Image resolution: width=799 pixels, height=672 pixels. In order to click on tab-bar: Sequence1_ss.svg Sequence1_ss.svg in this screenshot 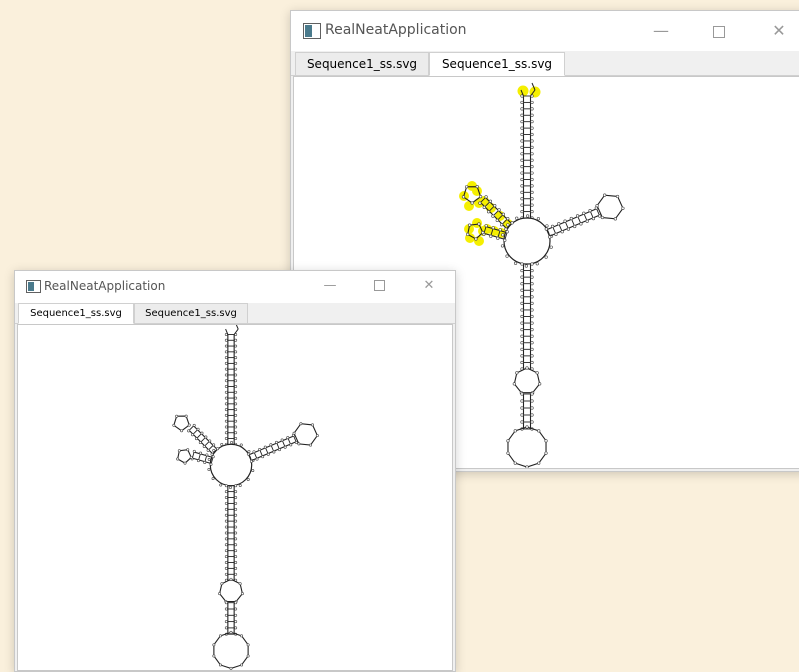, I will do `click(545, 63)`.